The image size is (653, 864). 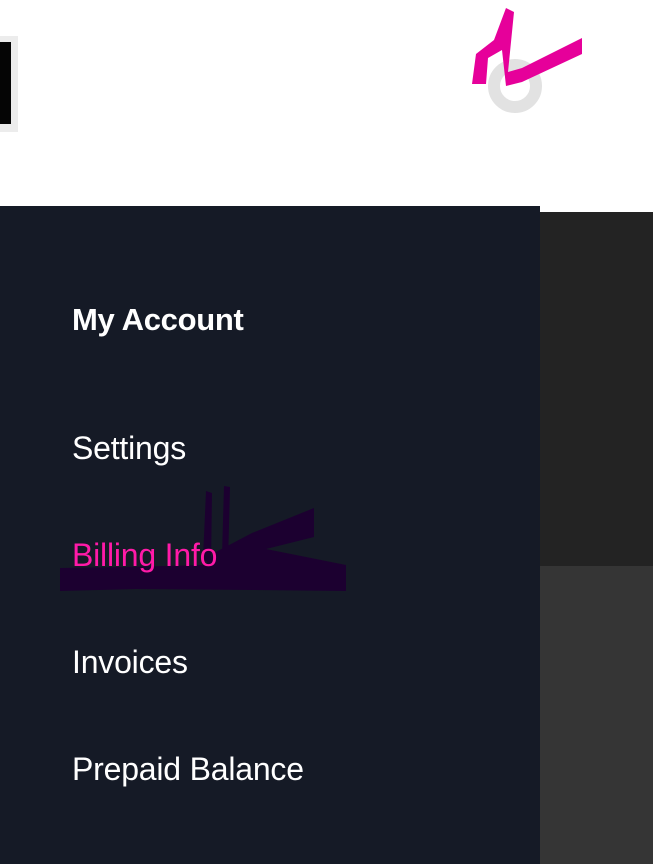 I want to click on menu-item-settings: Settings, so click(x=129, y=448).